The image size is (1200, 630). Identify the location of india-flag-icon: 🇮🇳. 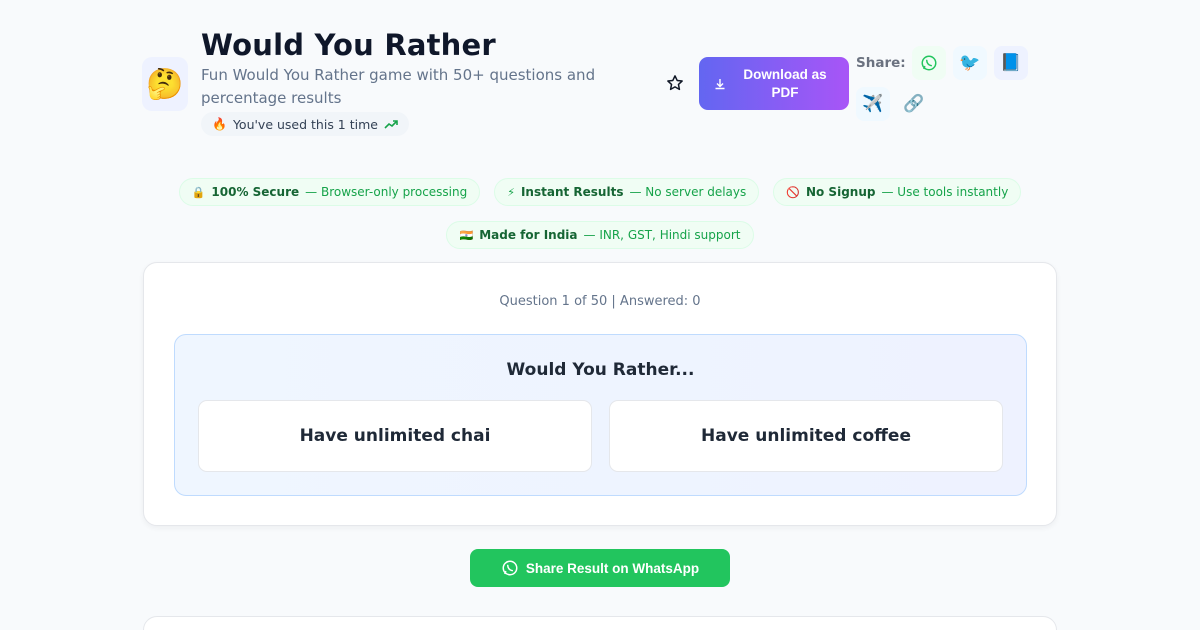
(466, 235).